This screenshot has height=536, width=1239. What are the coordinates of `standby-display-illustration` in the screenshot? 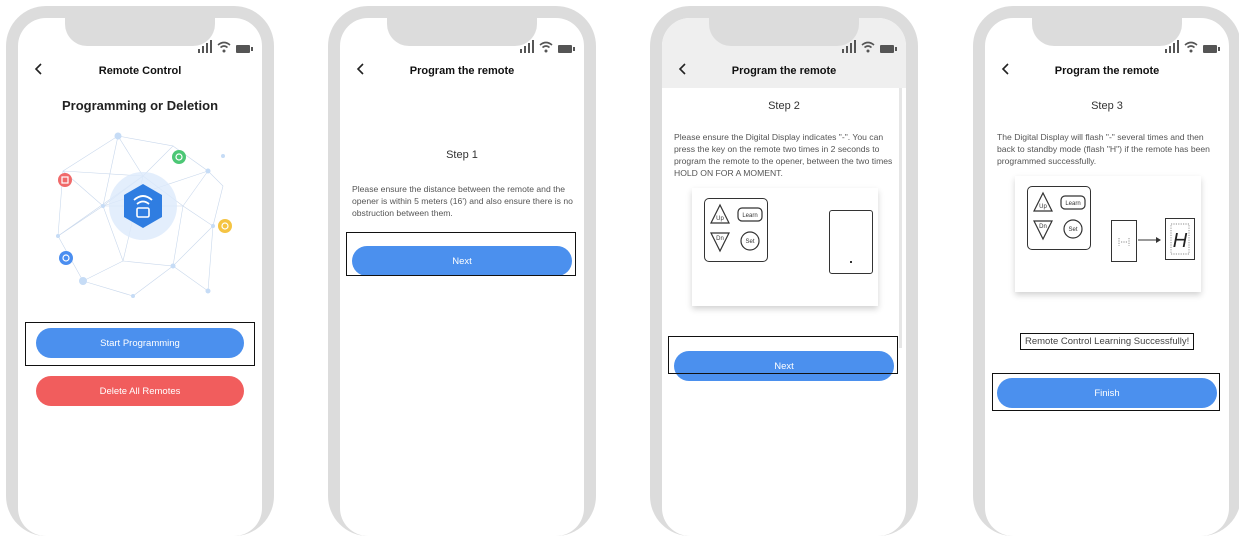 It's located at (1124, 241).